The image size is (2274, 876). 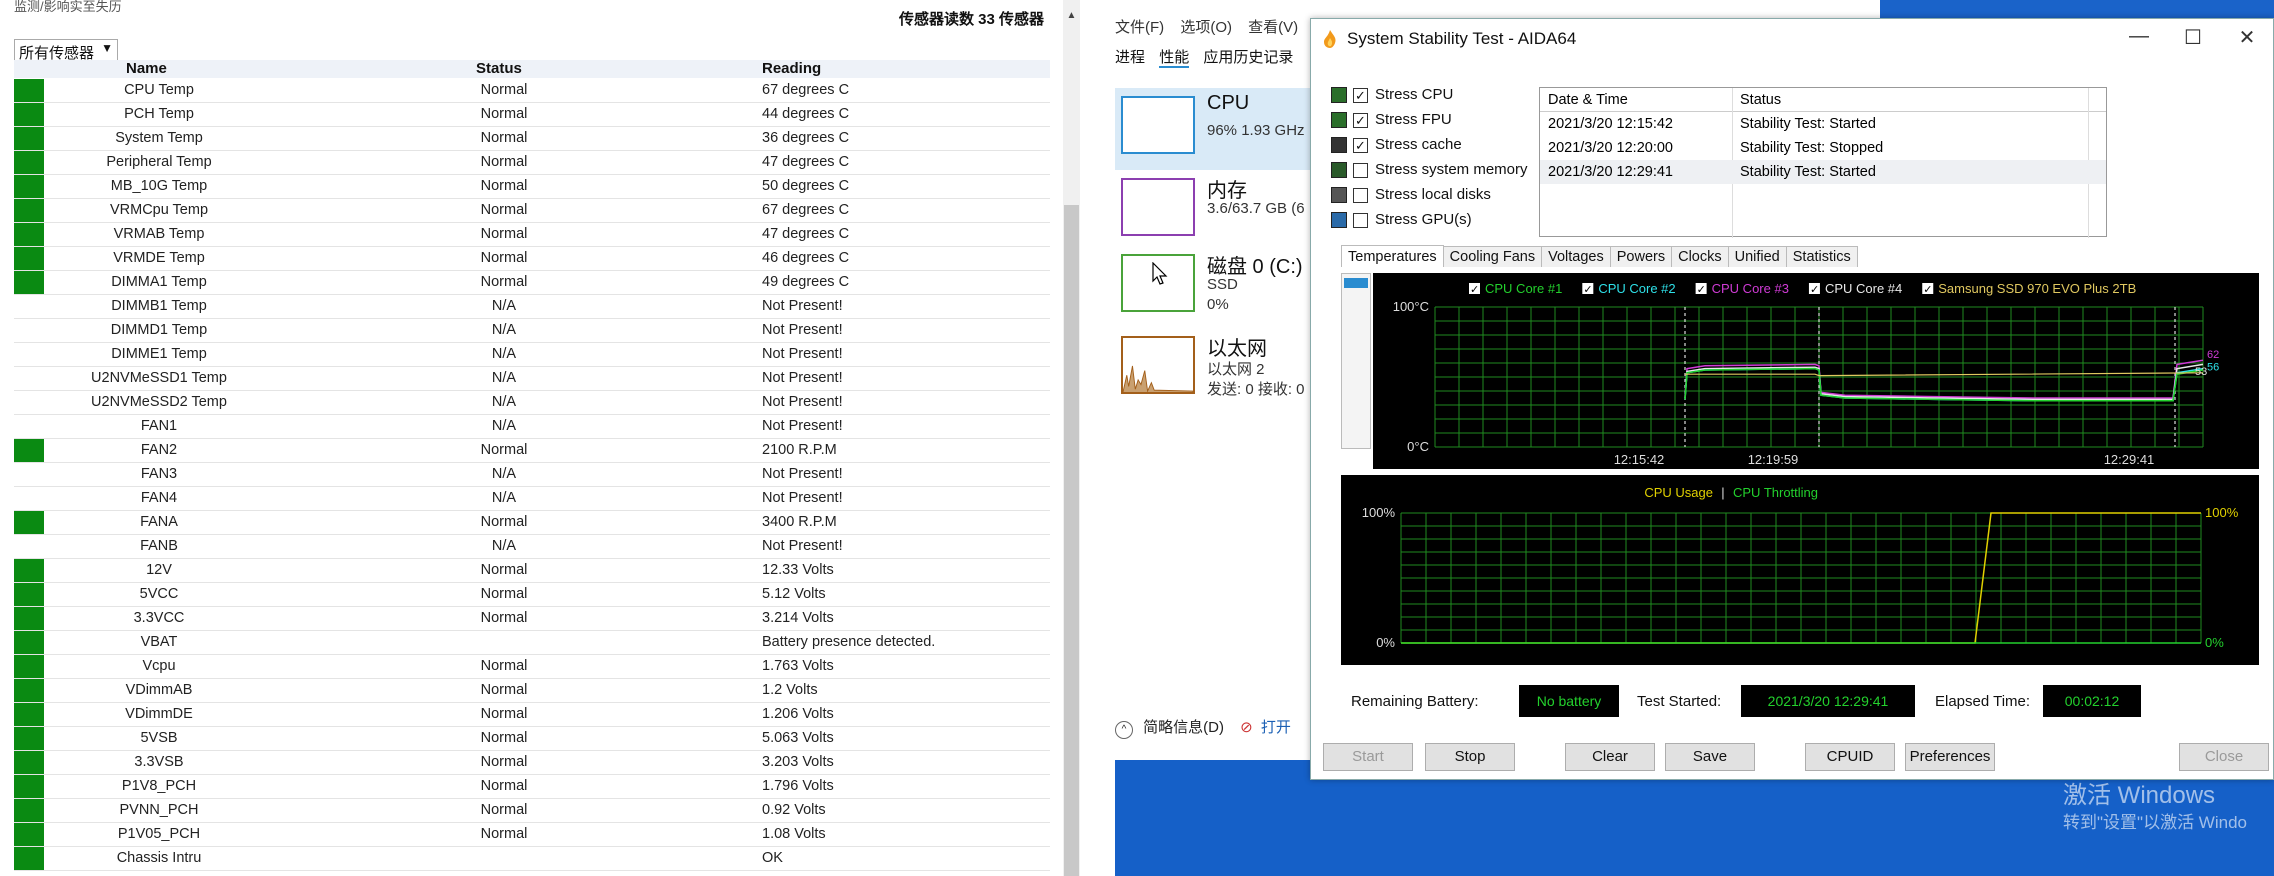 I want to click on table-row: P1V8_PCH Normal 1.796 Volts, so click(x=532, y=787).